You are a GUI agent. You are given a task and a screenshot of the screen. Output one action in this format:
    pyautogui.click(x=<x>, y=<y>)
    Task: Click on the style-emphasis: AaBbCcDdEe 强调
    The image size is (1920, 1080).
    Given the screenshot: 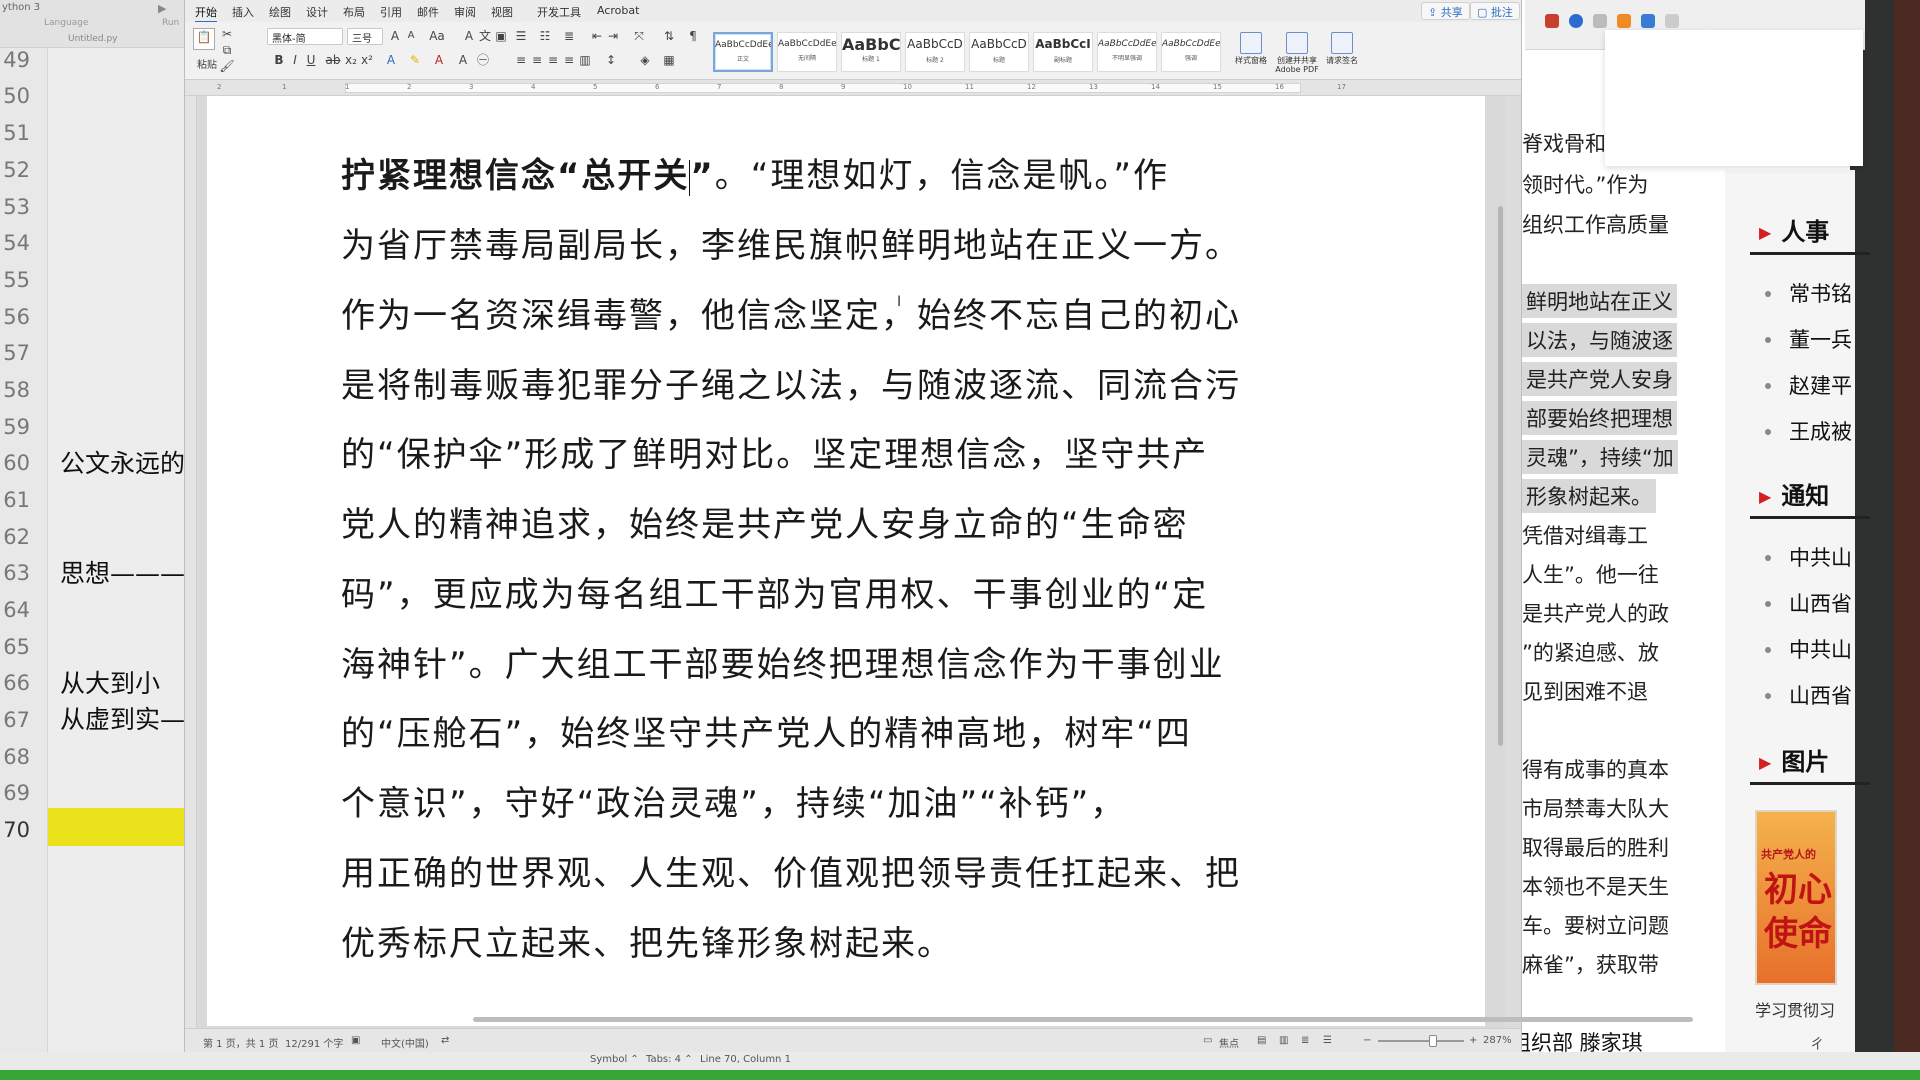 What is the action you would take?
    pyautogui.click(x=1191, y=52)
    